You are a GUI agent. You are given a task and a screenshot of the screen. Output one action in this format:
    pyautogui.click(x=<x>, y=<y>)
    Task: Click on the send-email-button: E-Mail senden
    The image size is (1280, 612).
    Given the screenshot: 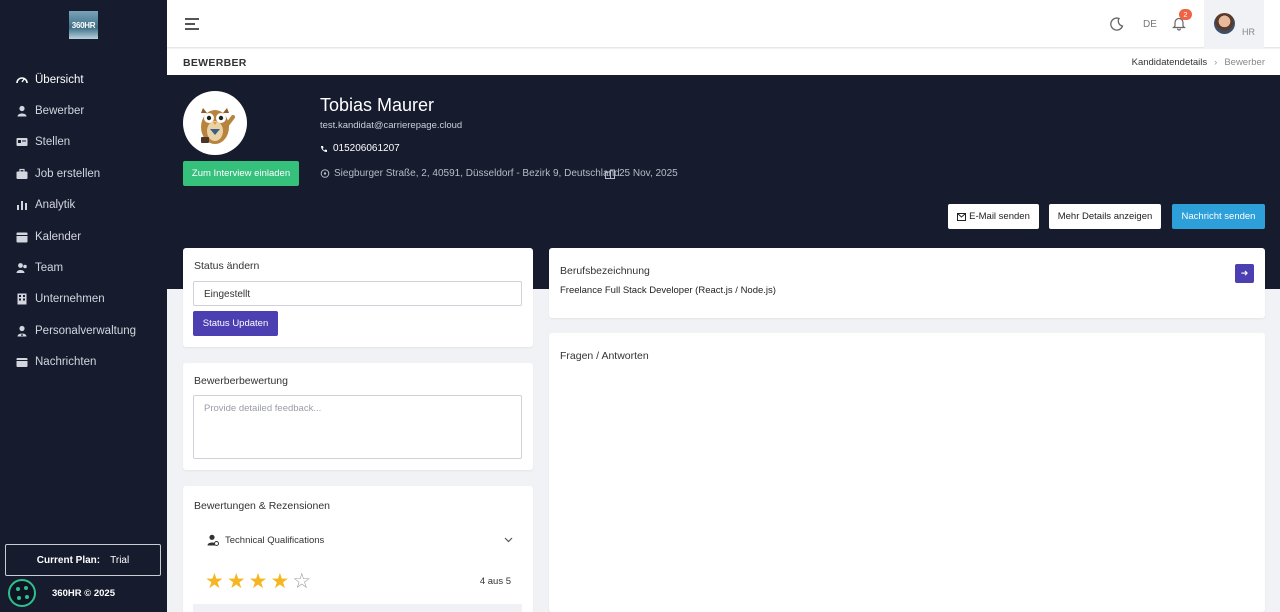 What is the action you would take?
    pyautogui.click(x=993, y=216)
    